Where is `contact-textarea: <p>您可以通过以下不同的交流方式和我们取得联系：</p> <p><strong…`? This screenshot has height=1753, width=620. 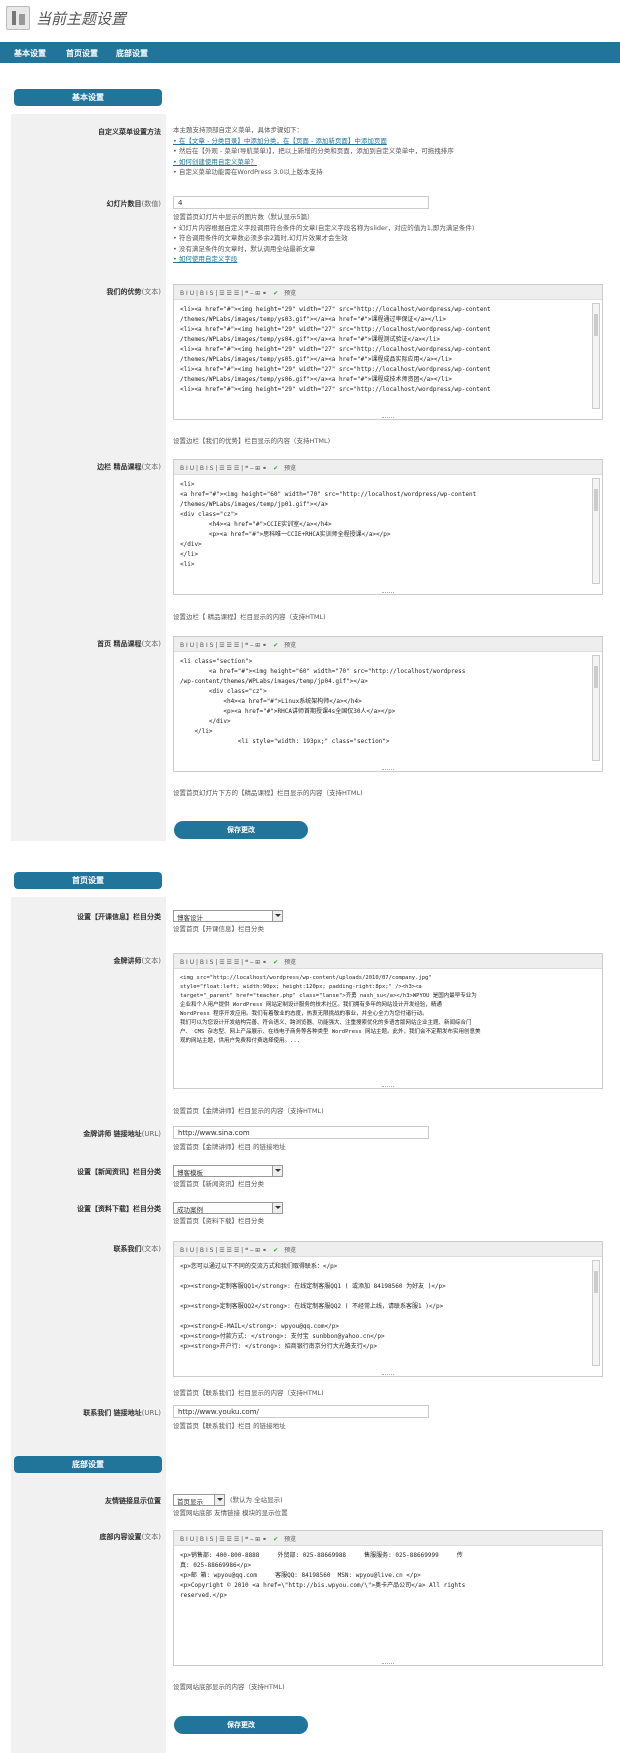
contact-textarea: <p>您可以通过以下不同的交流方式和我们取得联系：</p> <p><strong… is located at coordinates (388, 1307).